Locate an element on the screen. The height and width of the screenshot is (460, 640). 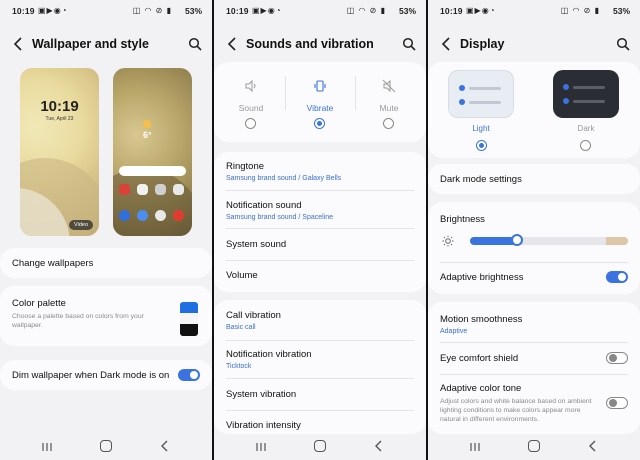
lock-screen-preview: 10:19 Tue, April 23 Video is located at coordinates (59, 152).